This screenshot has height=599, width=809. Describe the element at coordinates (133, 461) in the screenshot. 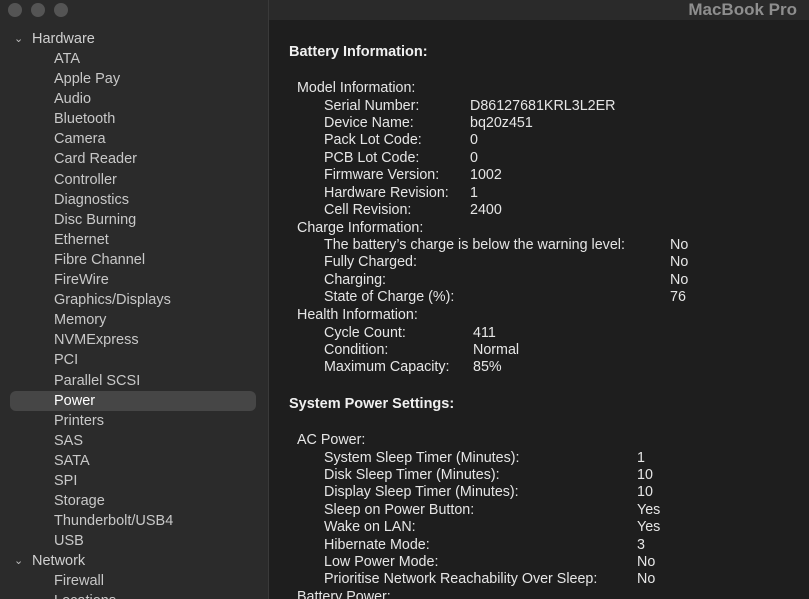

I see `sidebar-item-sata: SATA` at that location.